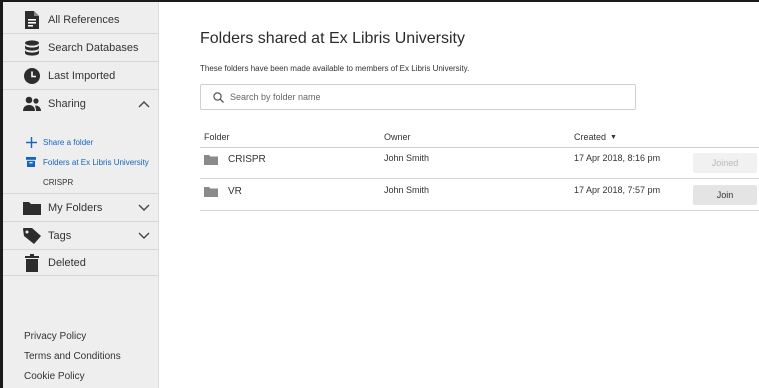  I want to click on joined-button: Joined, so click(725, 163).